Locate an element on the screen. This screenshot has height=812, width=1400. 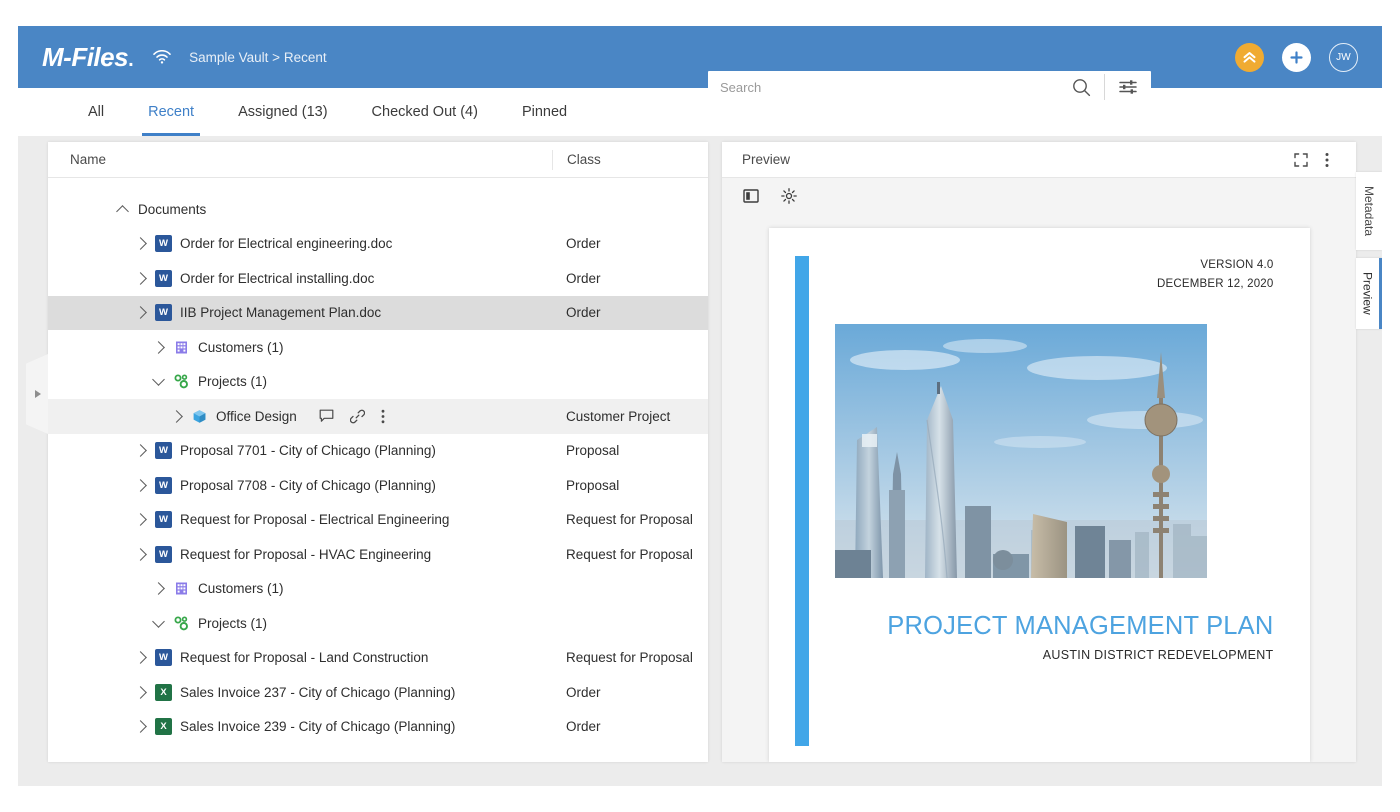
row-label: Office Design is located at coordinates (256, 416).